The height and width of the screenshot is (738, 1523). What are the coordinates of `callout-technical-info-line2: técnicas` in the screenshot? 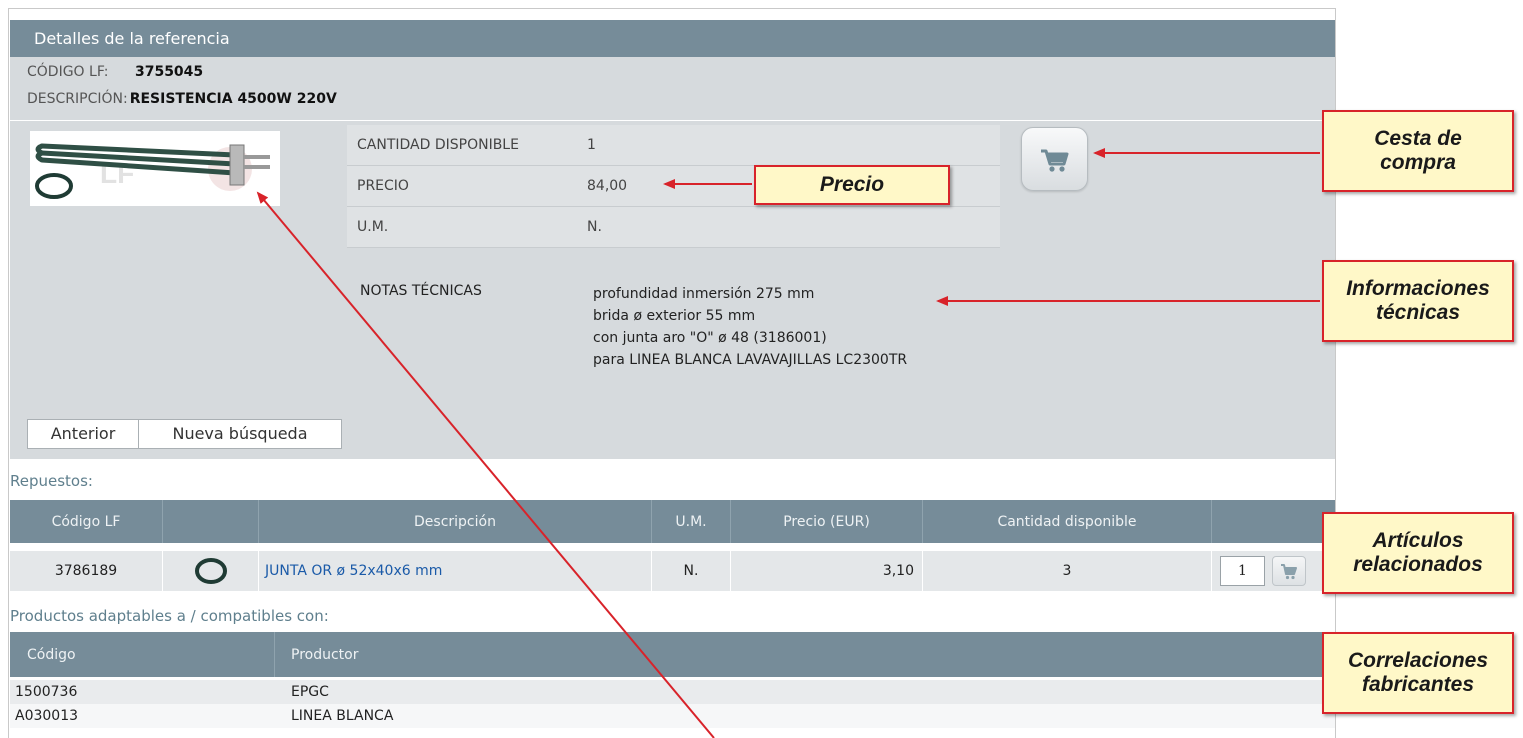 It's located at (1418, 312).